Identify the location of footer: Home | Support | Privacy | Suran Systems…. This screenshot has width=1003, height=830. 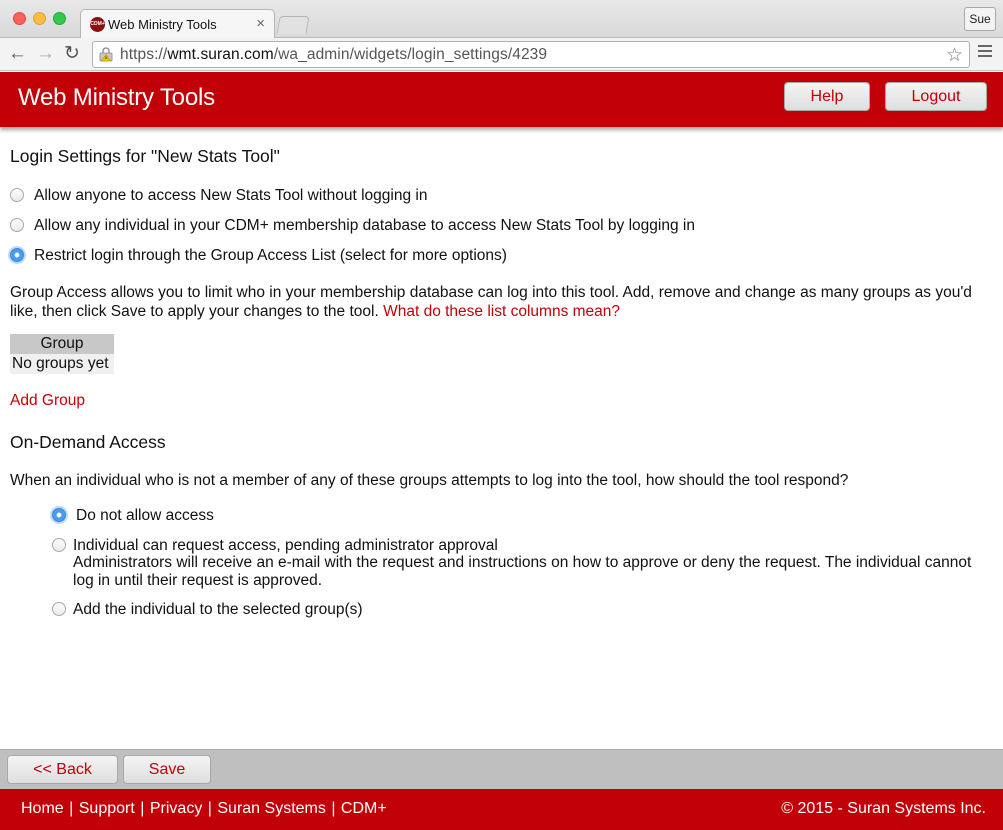
(501, 809).